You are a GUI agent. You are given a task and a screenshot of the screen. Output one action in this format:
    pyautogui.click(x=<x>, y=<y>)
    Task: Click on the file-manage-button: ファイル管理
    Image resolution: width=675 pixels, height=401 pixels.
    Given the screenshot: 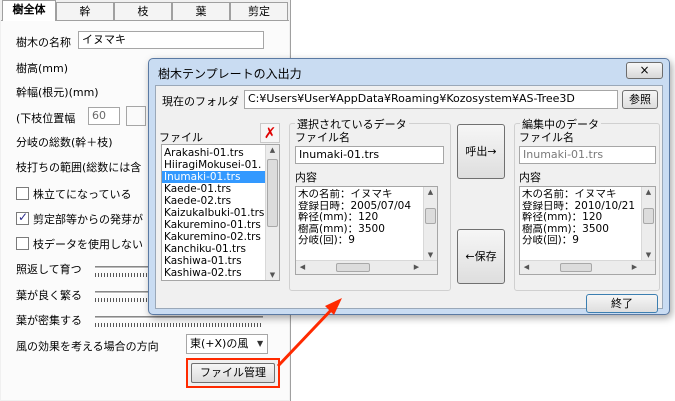 What is the action you would take?
    pyautogui.click(x=233, y=373)
    